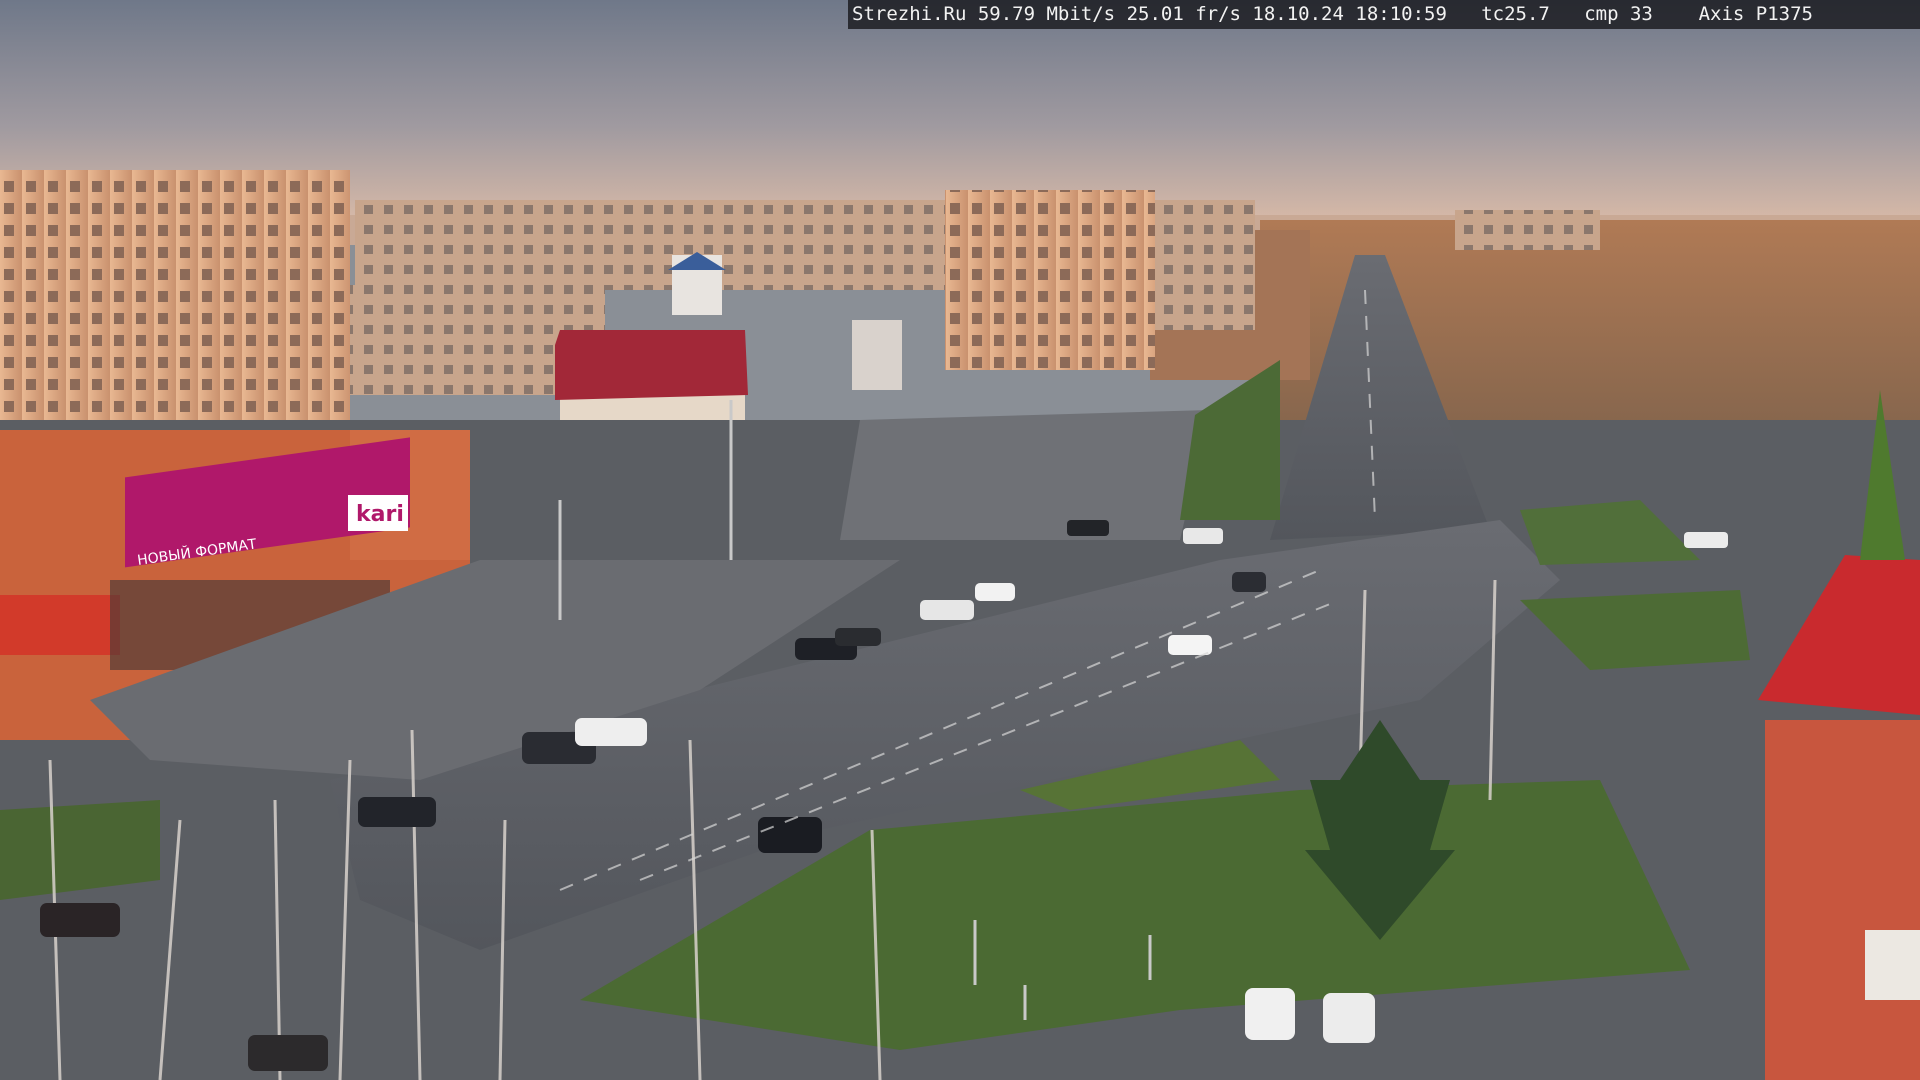 The width and height of the screenshot is (1920, 1080). Describe the element at coordinates (877, 355) in the screenshot. I see `blue-roof-building` at that location.